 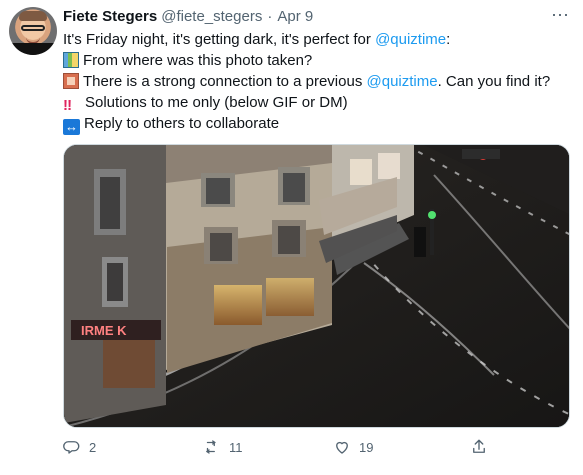 I want to click on author-handle: @fiete_stegers, so click(x=211, y=16).